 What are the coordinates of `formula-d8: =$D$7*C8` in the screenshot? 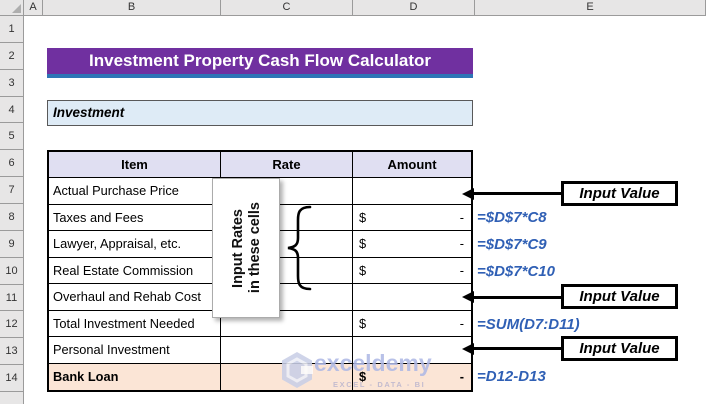 It's located at (512, 217).